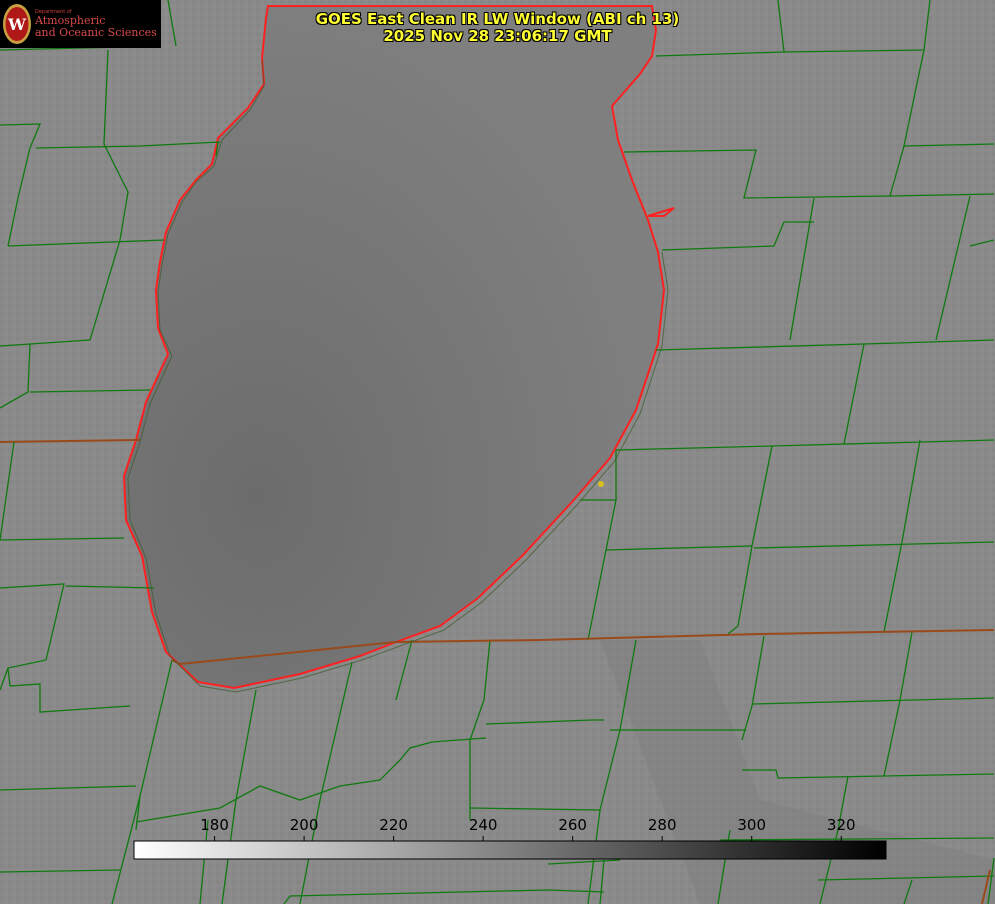 The height and width of the screenshot is (904, 995). What do you see at coordinates (393, 825) in the screenshot?
I see `colorbar-tick-label: 220` at bounding box center [393, 825].